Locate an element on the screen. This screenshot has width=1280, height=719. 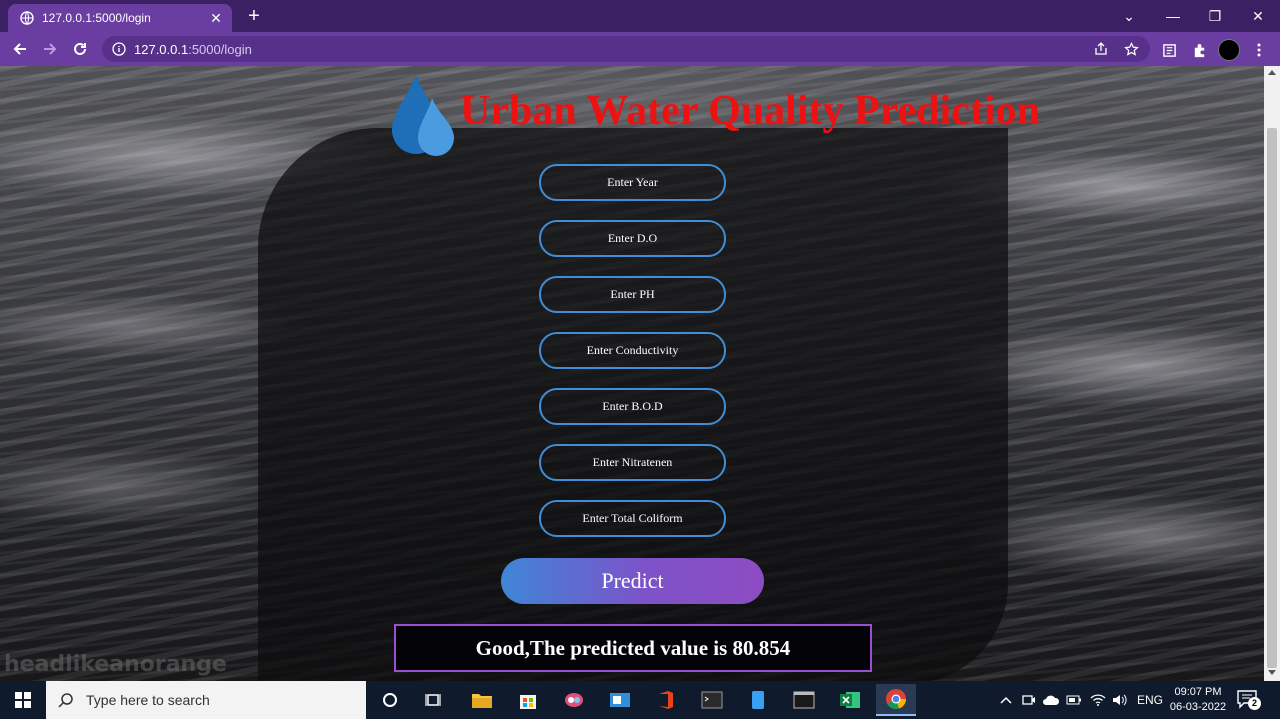
reload-button is located at coordinates (80, 49).